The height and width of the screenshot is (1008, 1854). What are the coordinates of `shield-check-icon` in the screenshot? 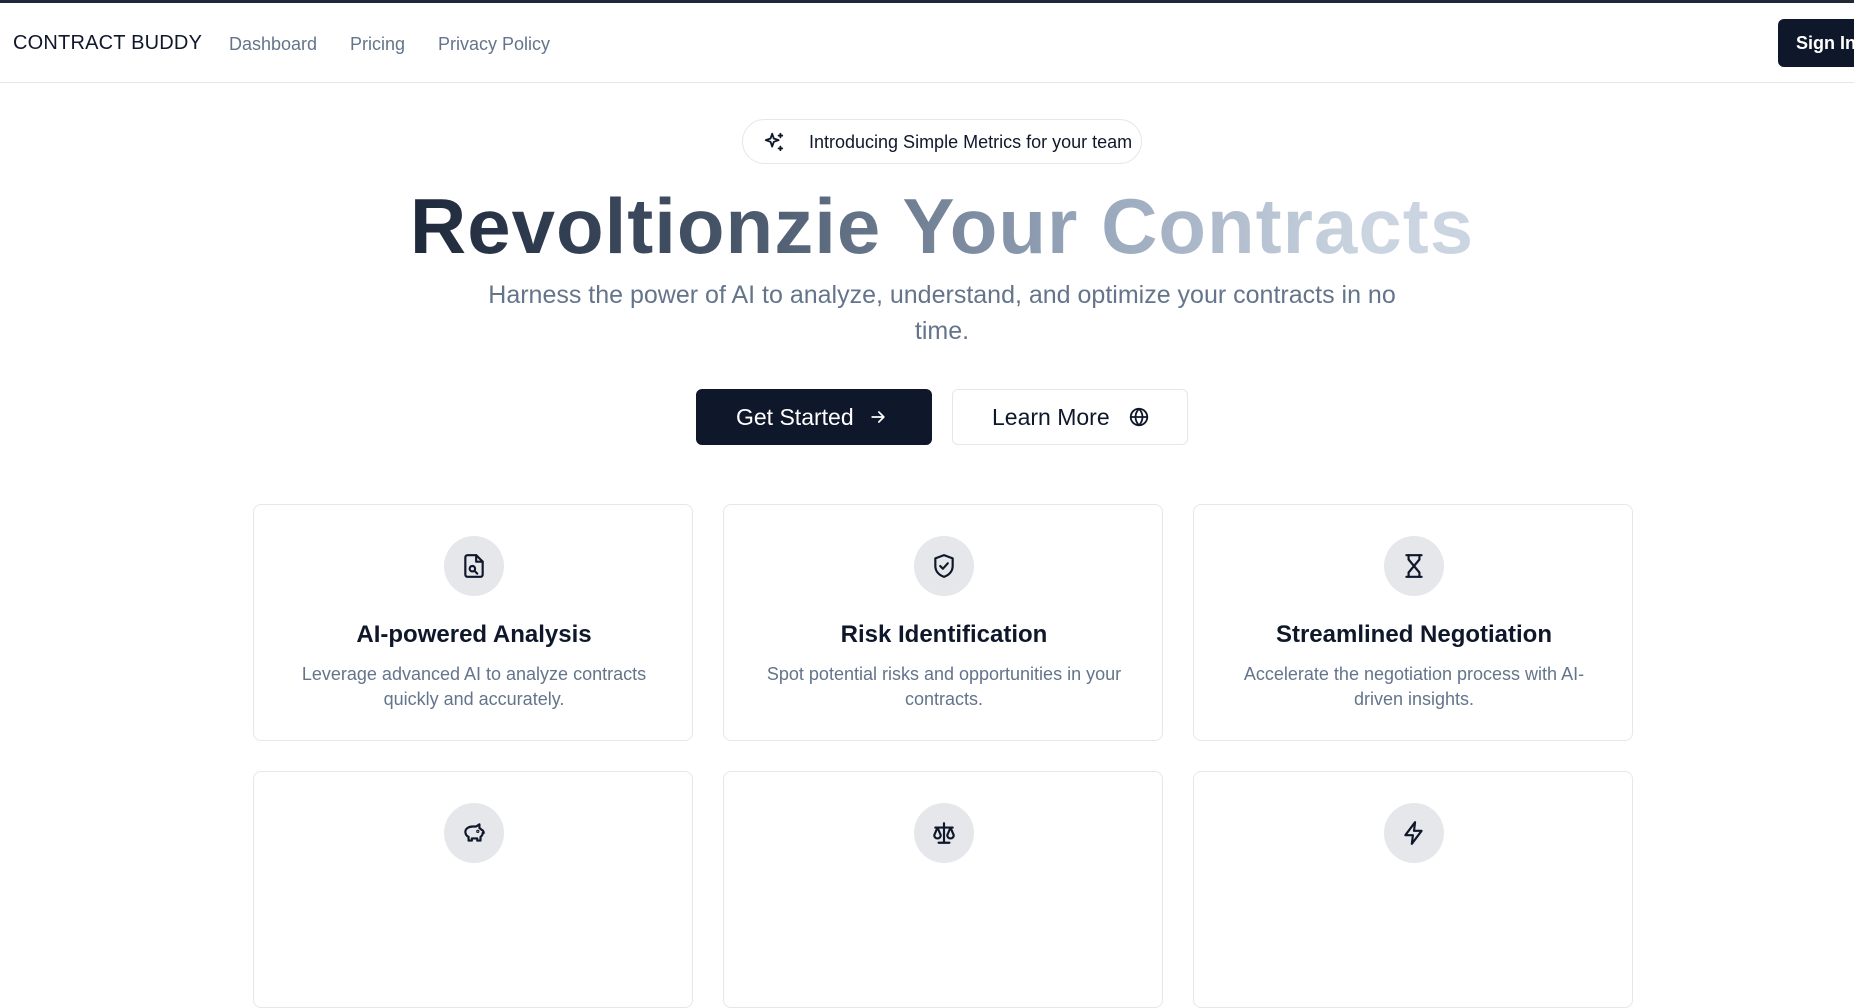 It's located at (944, 566).